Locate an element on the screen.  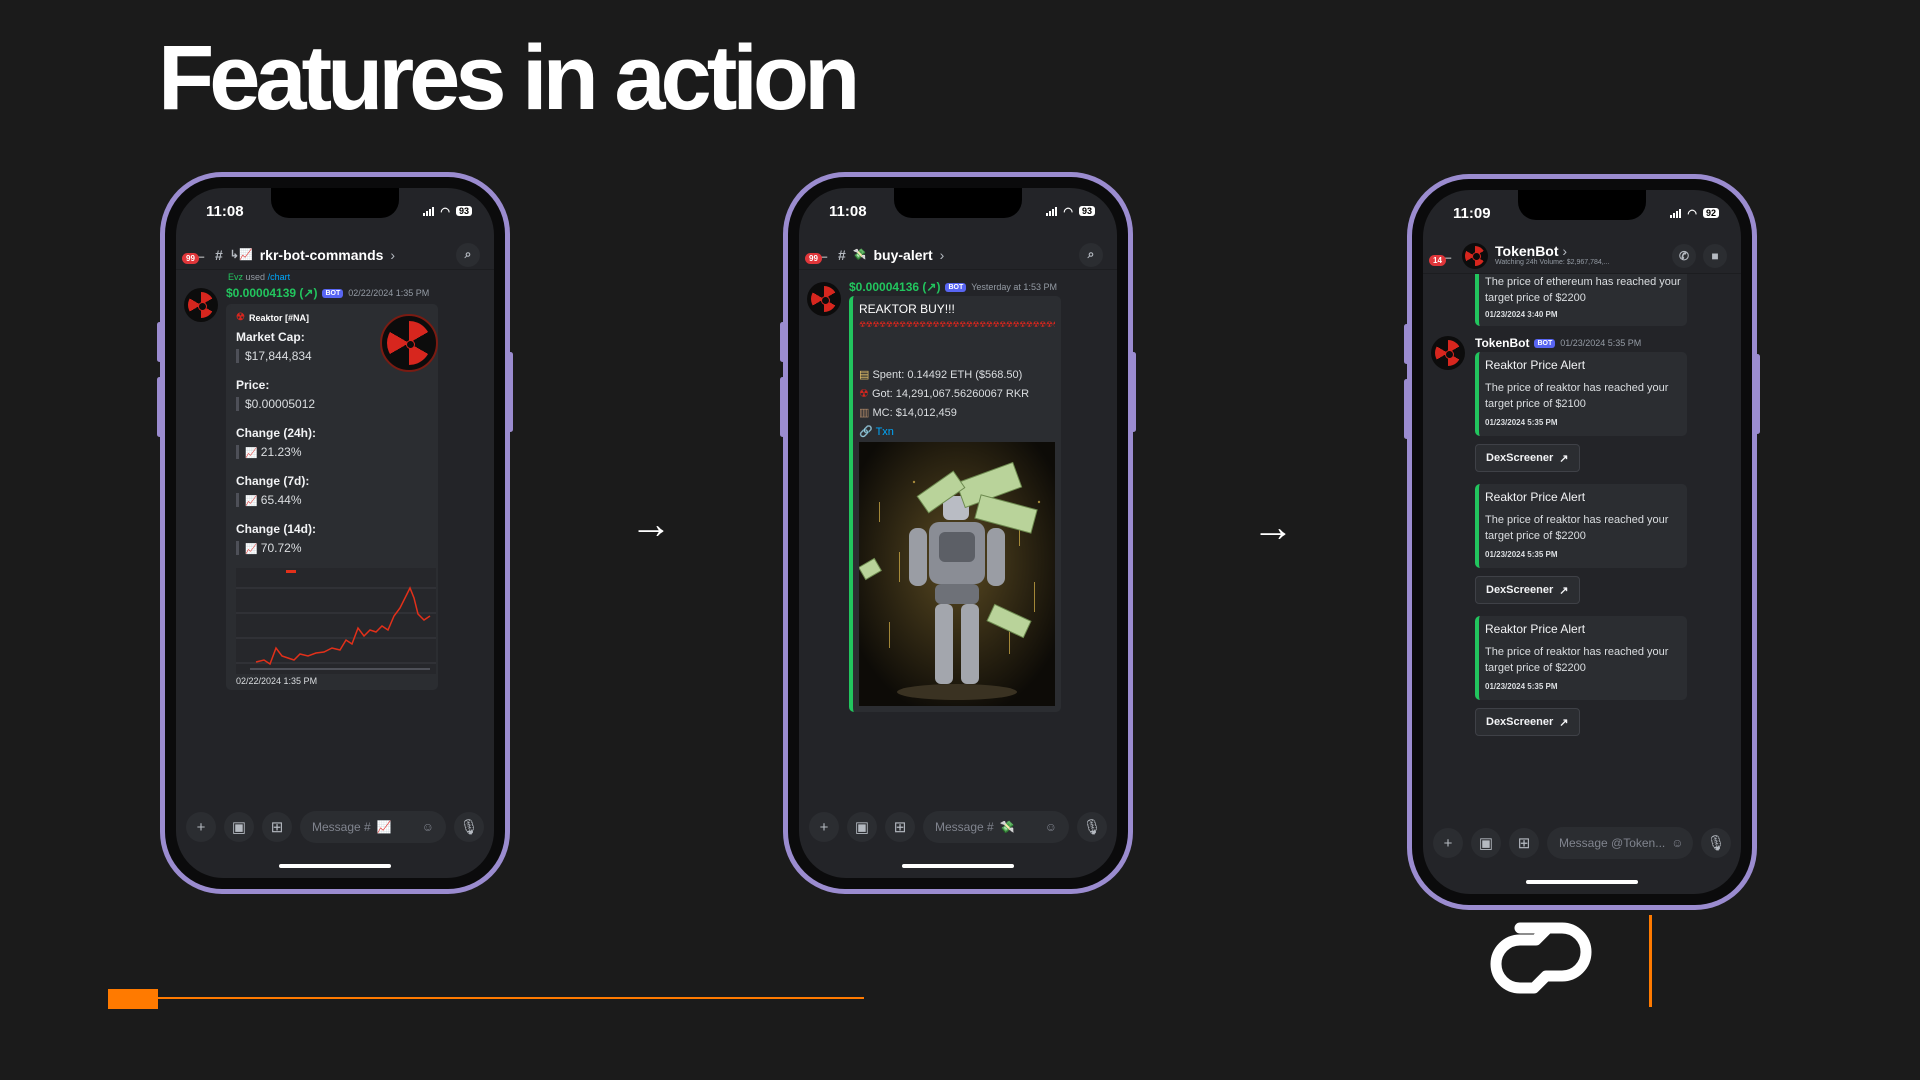
hash-icon: # is located at coordinates (219, 254).